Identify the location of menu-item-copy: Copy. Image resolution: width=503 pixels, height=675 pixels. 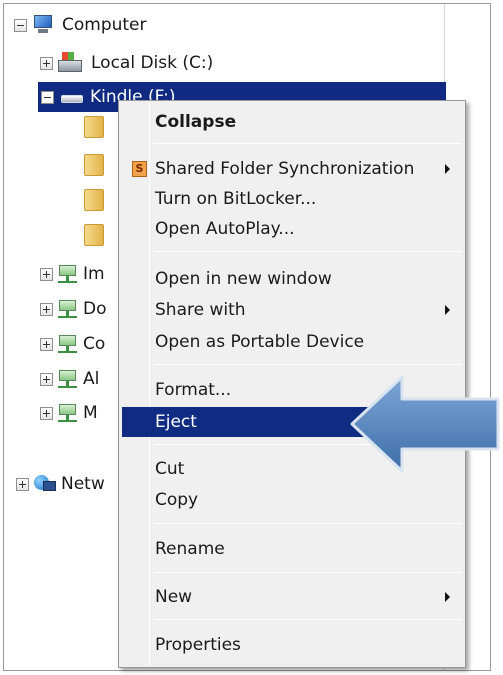
(292, 500).